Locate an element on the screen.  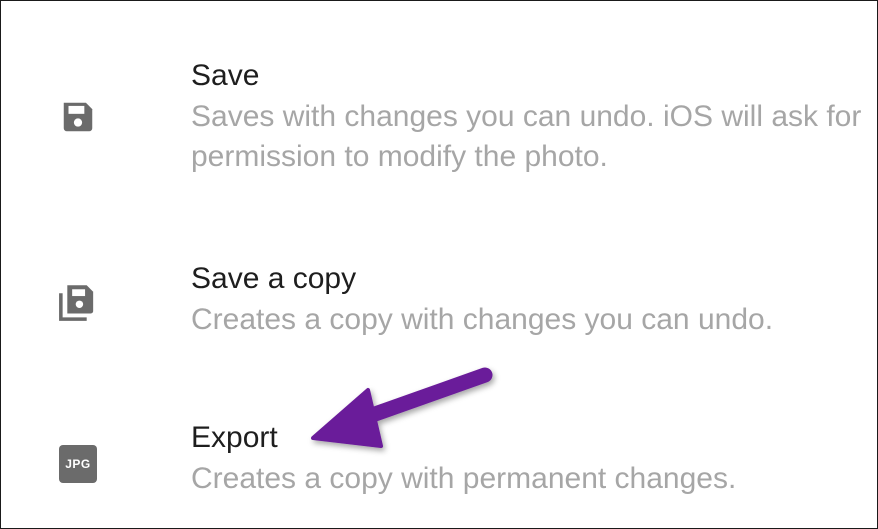
save-icon is located at coordinates (78, 117).